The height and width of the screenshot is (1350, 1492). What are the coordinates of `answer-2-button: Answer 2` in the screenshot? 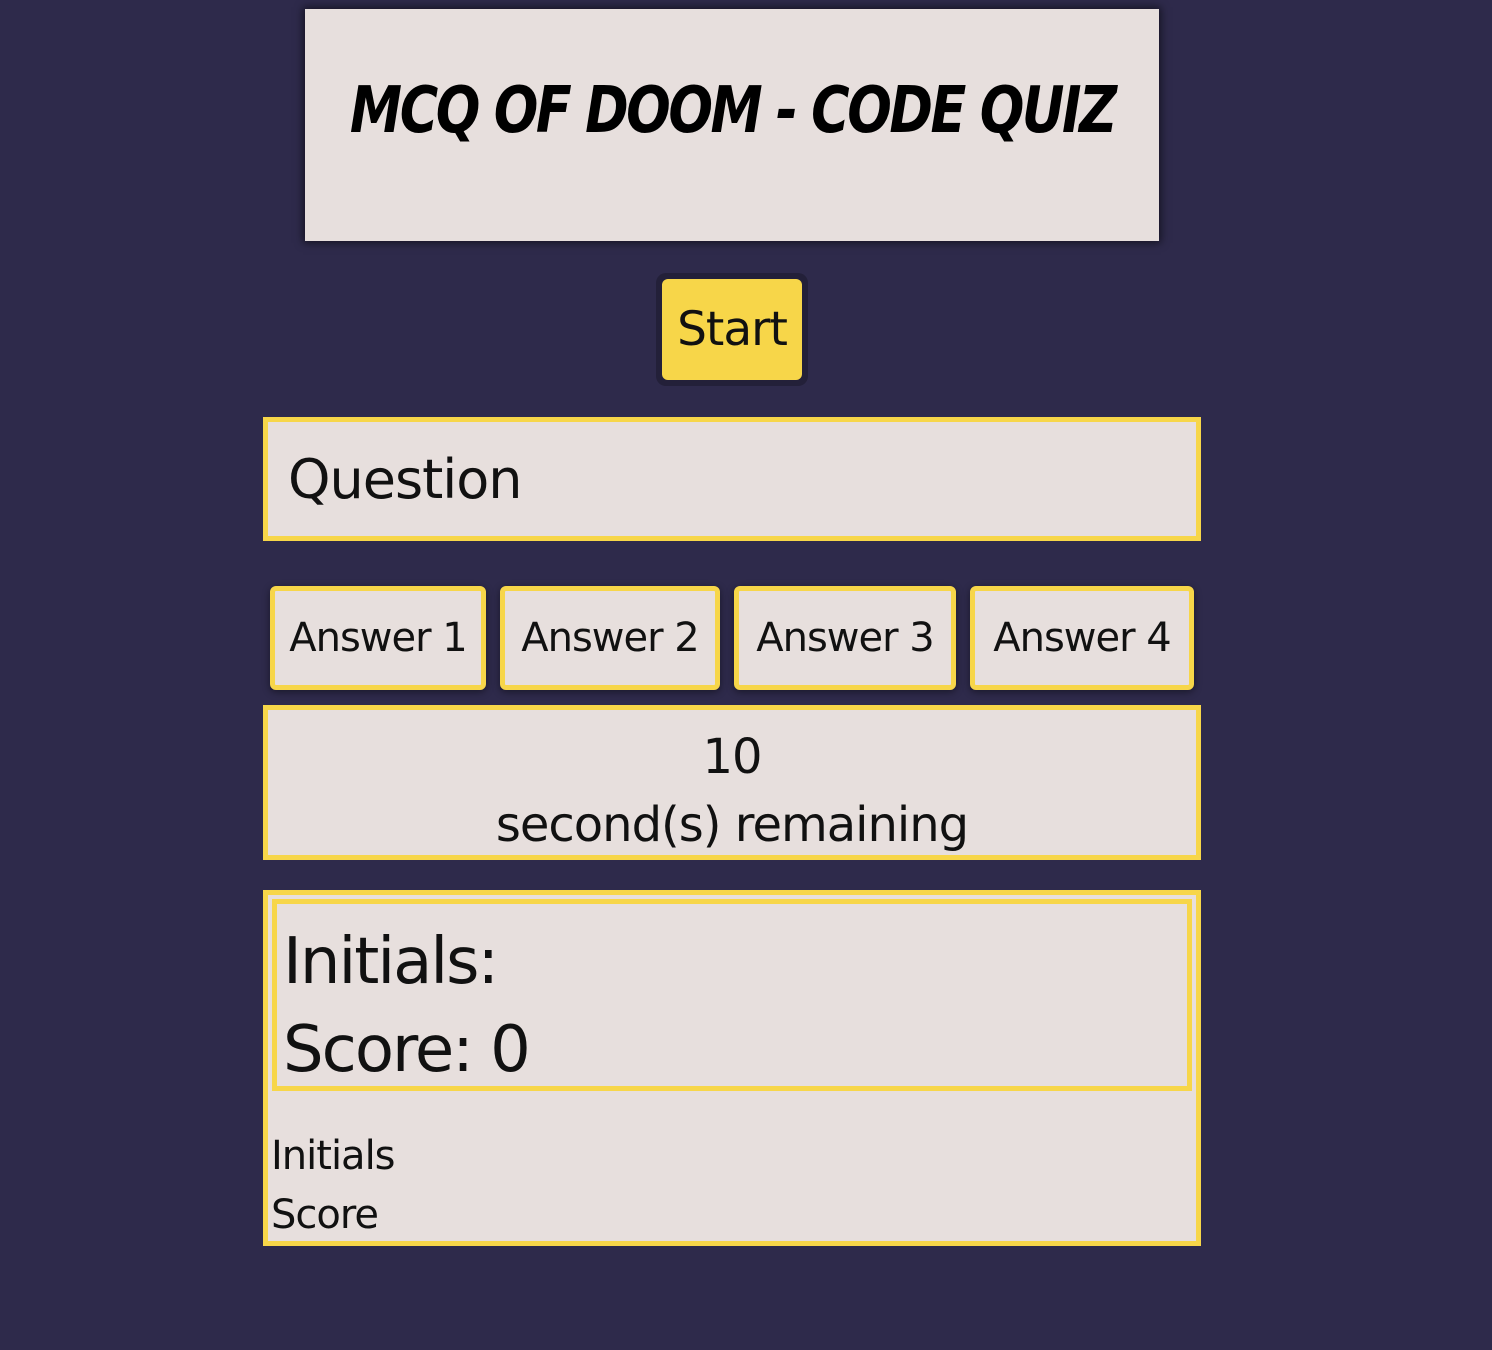 It's located at (610, 638).